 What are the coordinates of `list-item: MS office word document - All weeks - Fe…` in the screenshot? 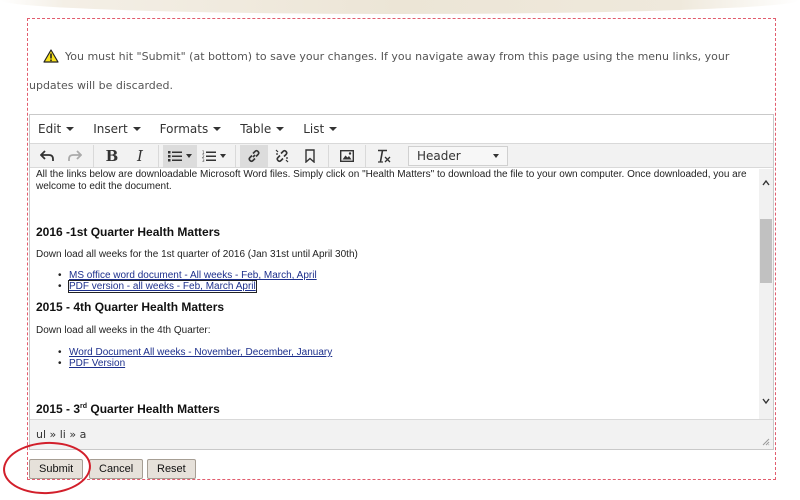 It's located at (187, 275).